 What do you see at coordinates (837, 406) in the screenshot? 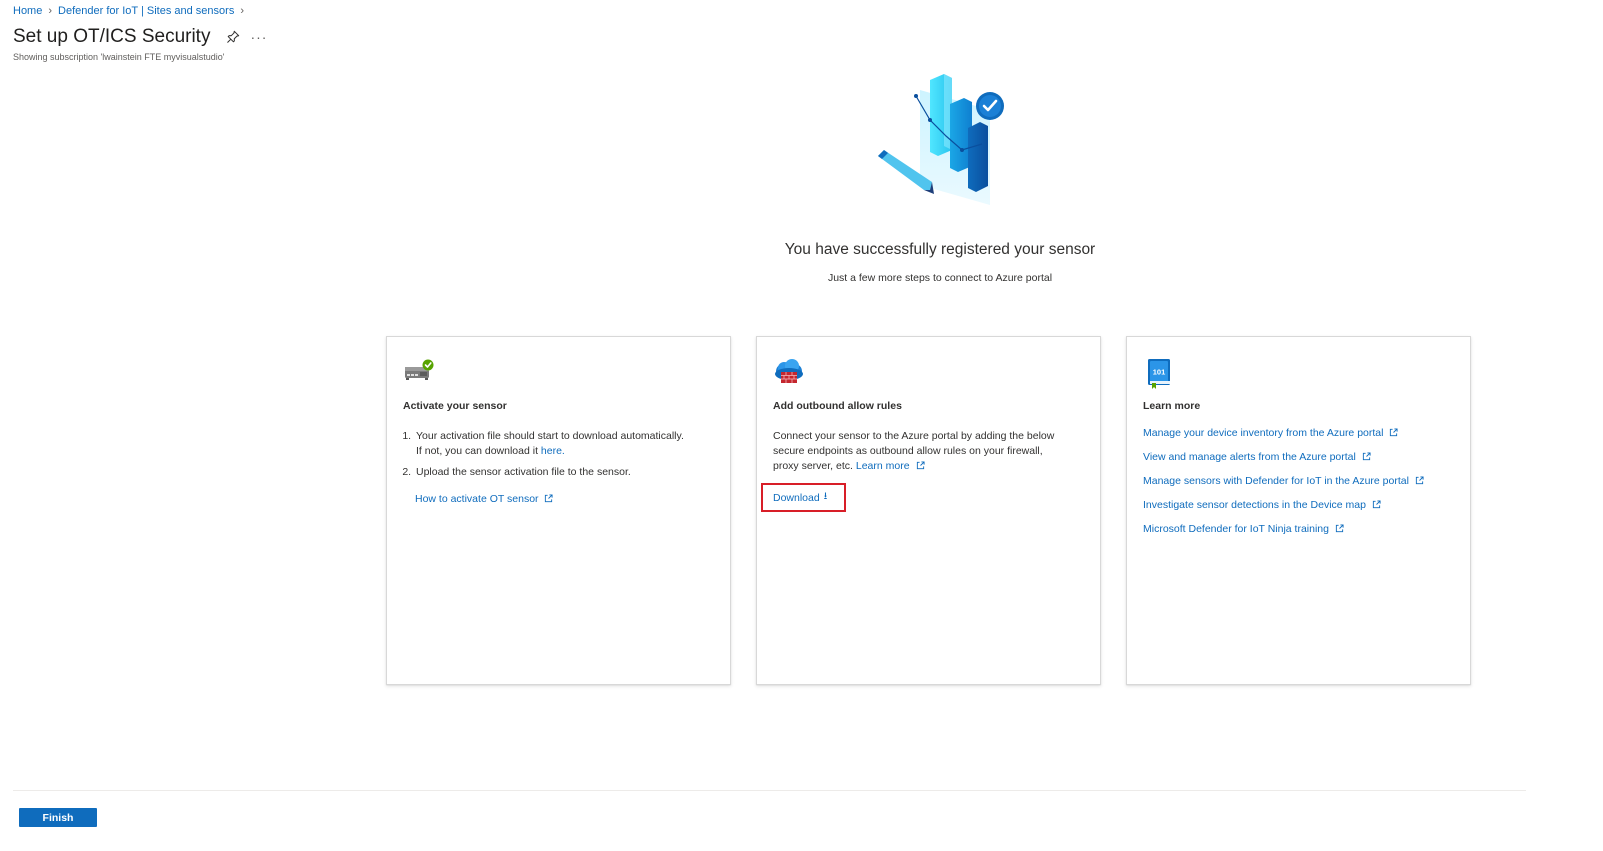
I see `outbound-card-title: Add outbound allow rules` at bounding box center [837, 406].